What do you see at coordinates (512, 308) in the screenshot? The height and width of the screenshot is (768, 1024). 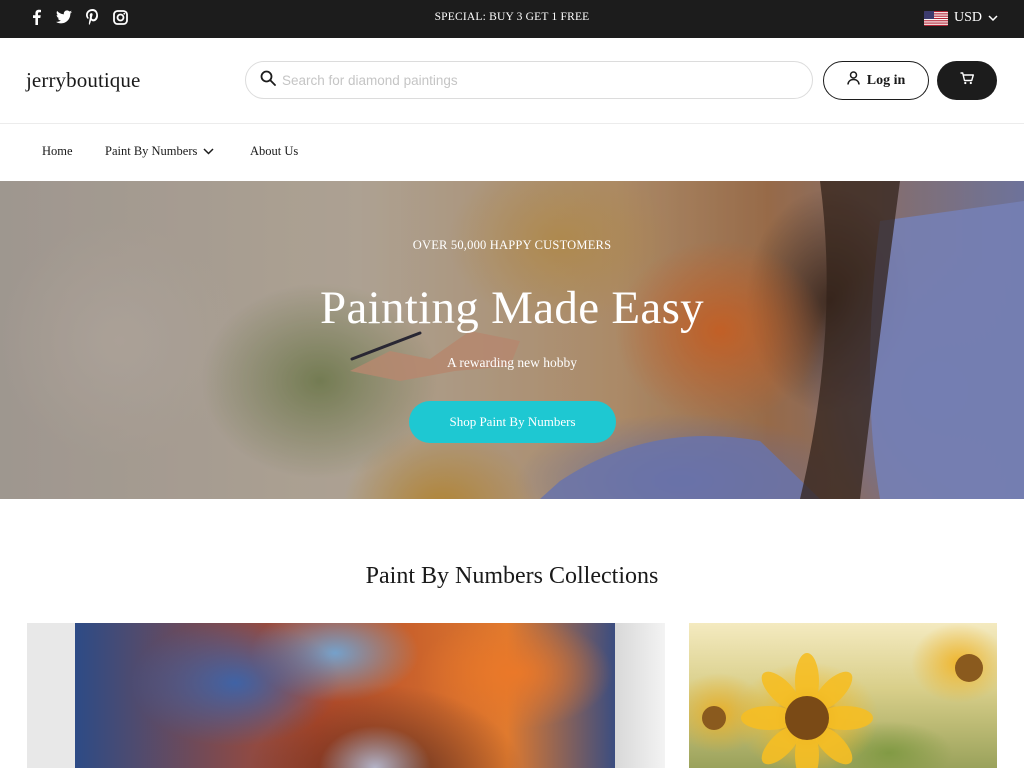 I see `hero-title: Painting Made Easy` at bounding box center [512, 308].